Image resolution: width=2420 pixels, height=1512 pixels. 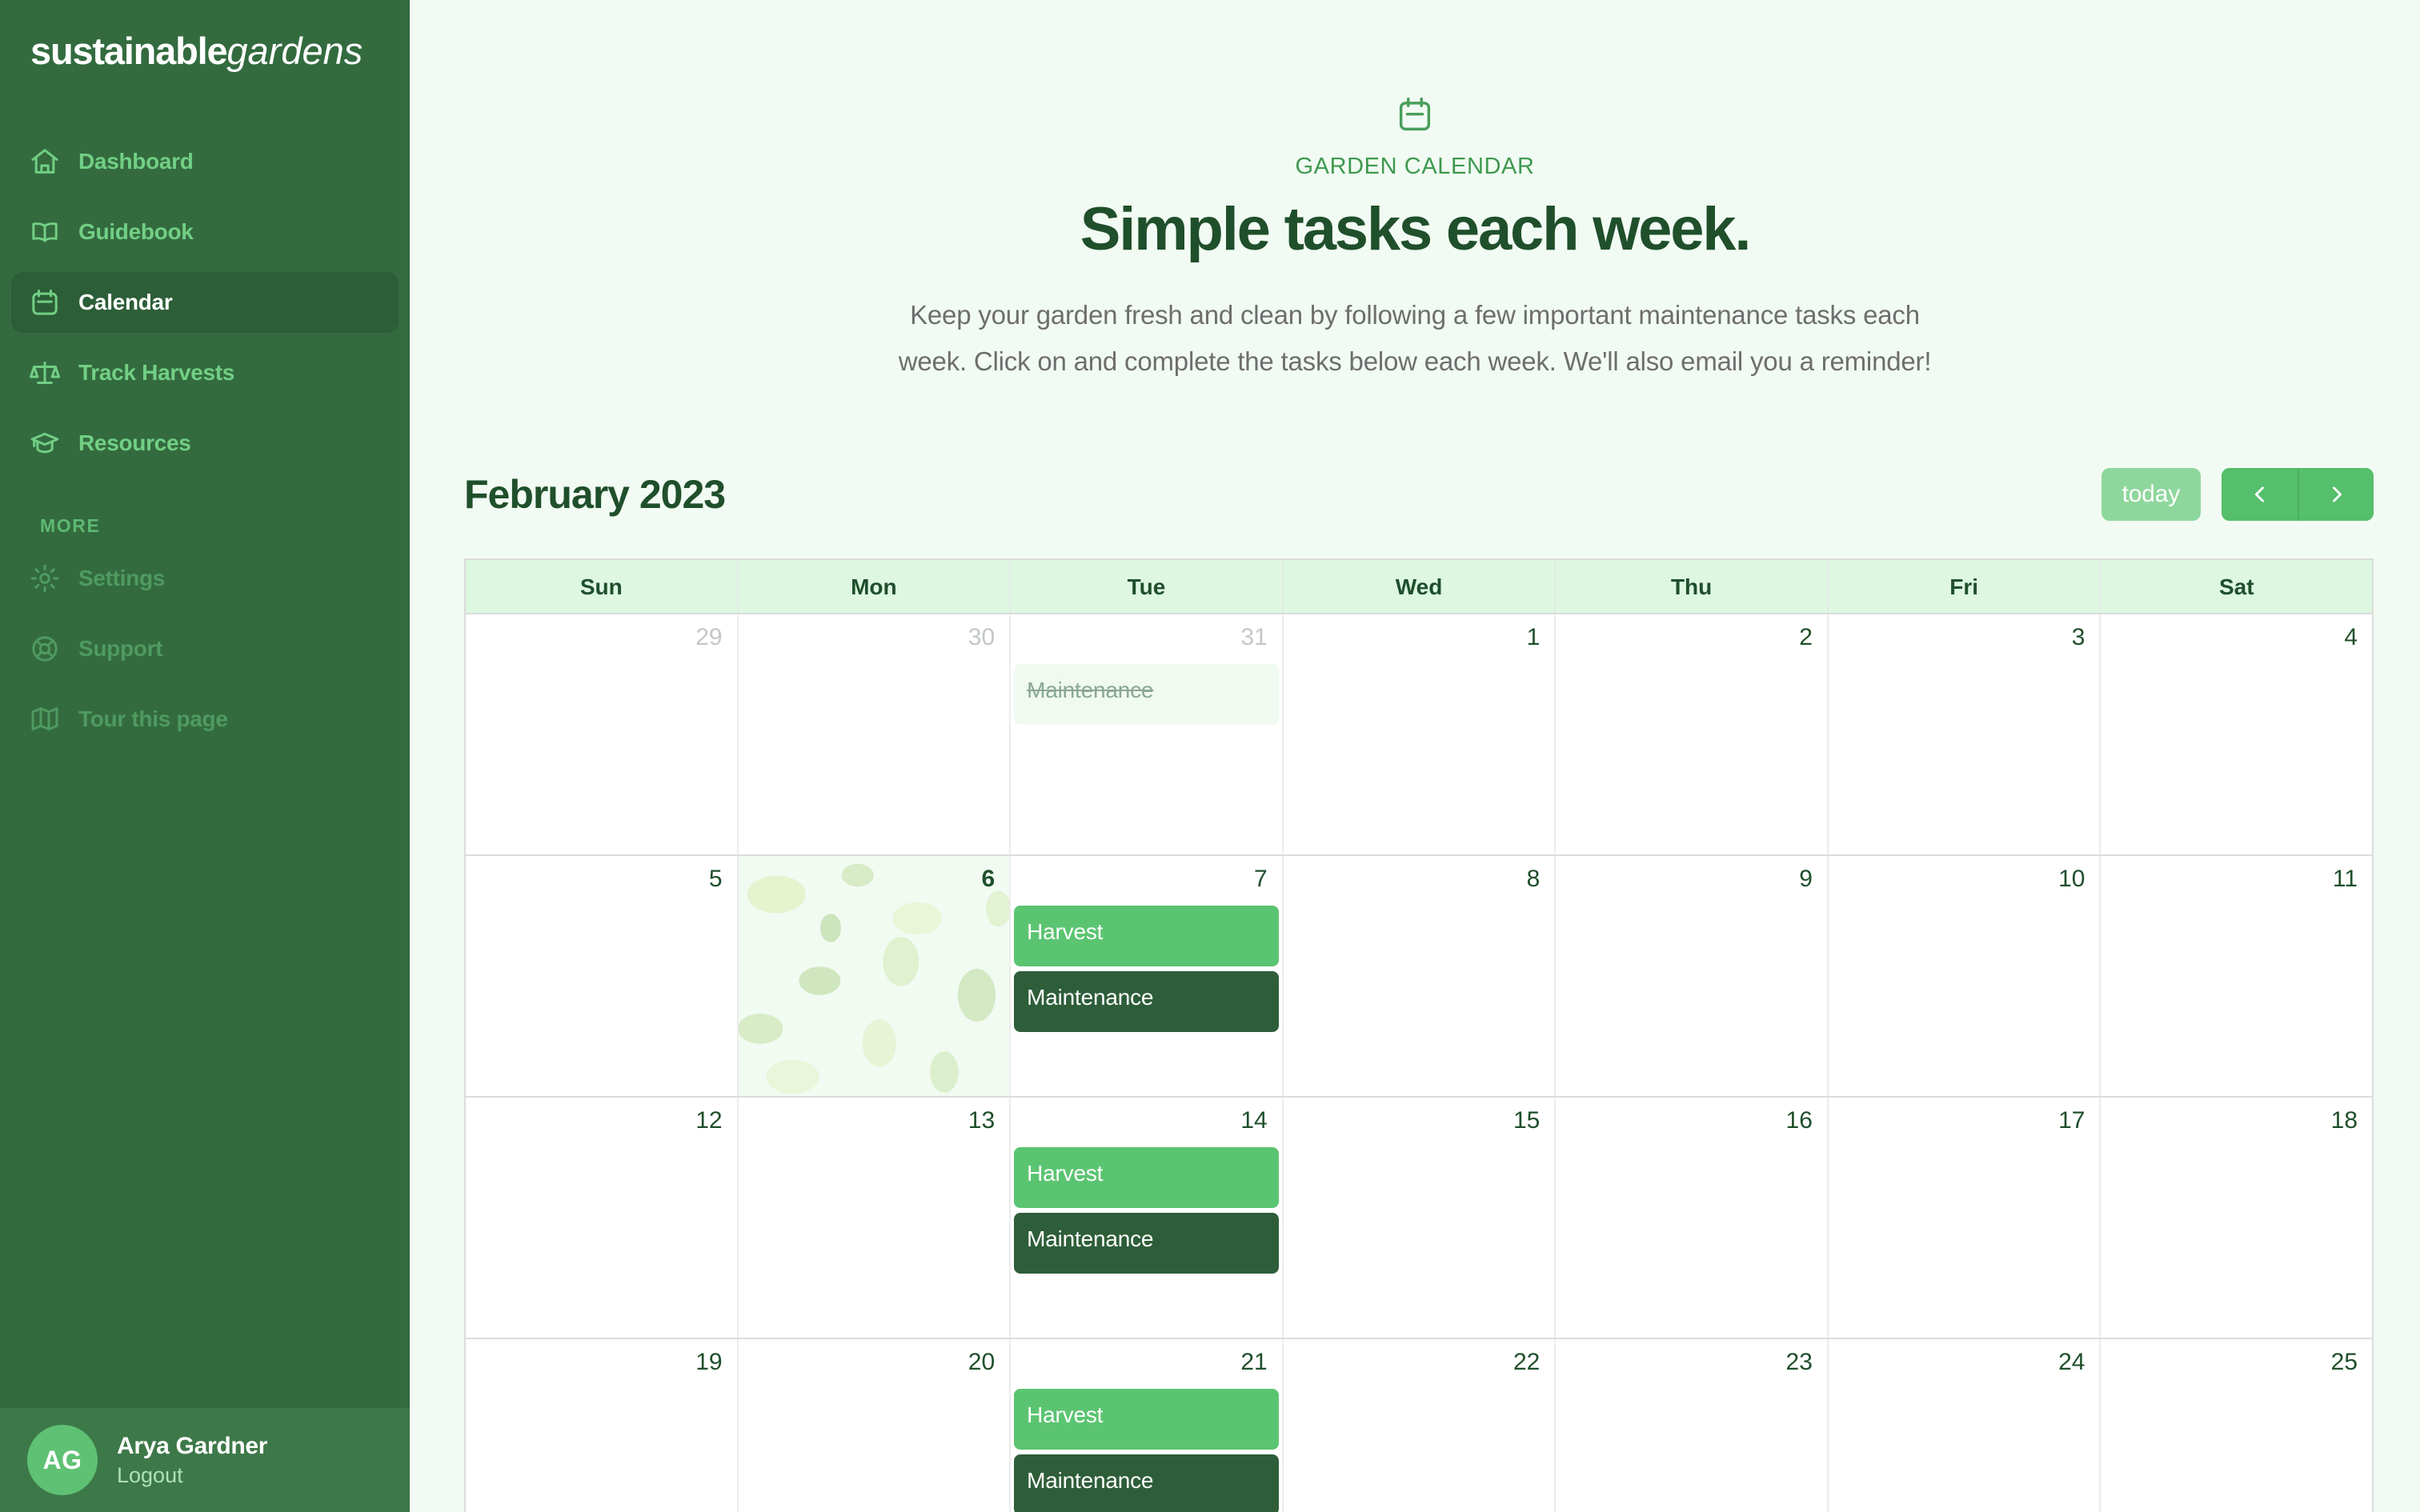 What do you see at coordinates (205, 302) in the screenshot?
I see `sidebar-item-calendar: Calendar` at bounding box center [205, 302].